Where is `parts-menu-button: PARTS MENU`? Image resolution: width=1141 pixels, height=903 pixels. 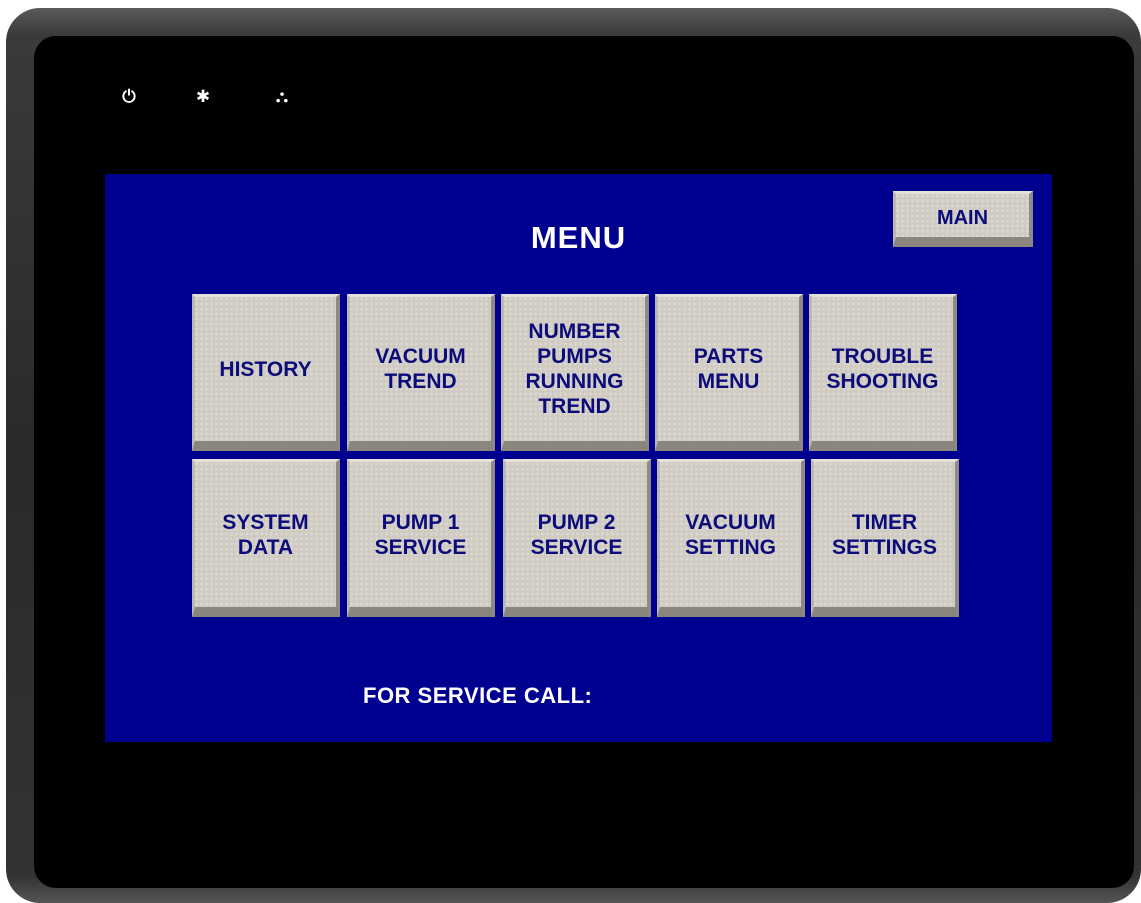
parts-menu-button: PARTS MENU is located at coordinates (729, 372).